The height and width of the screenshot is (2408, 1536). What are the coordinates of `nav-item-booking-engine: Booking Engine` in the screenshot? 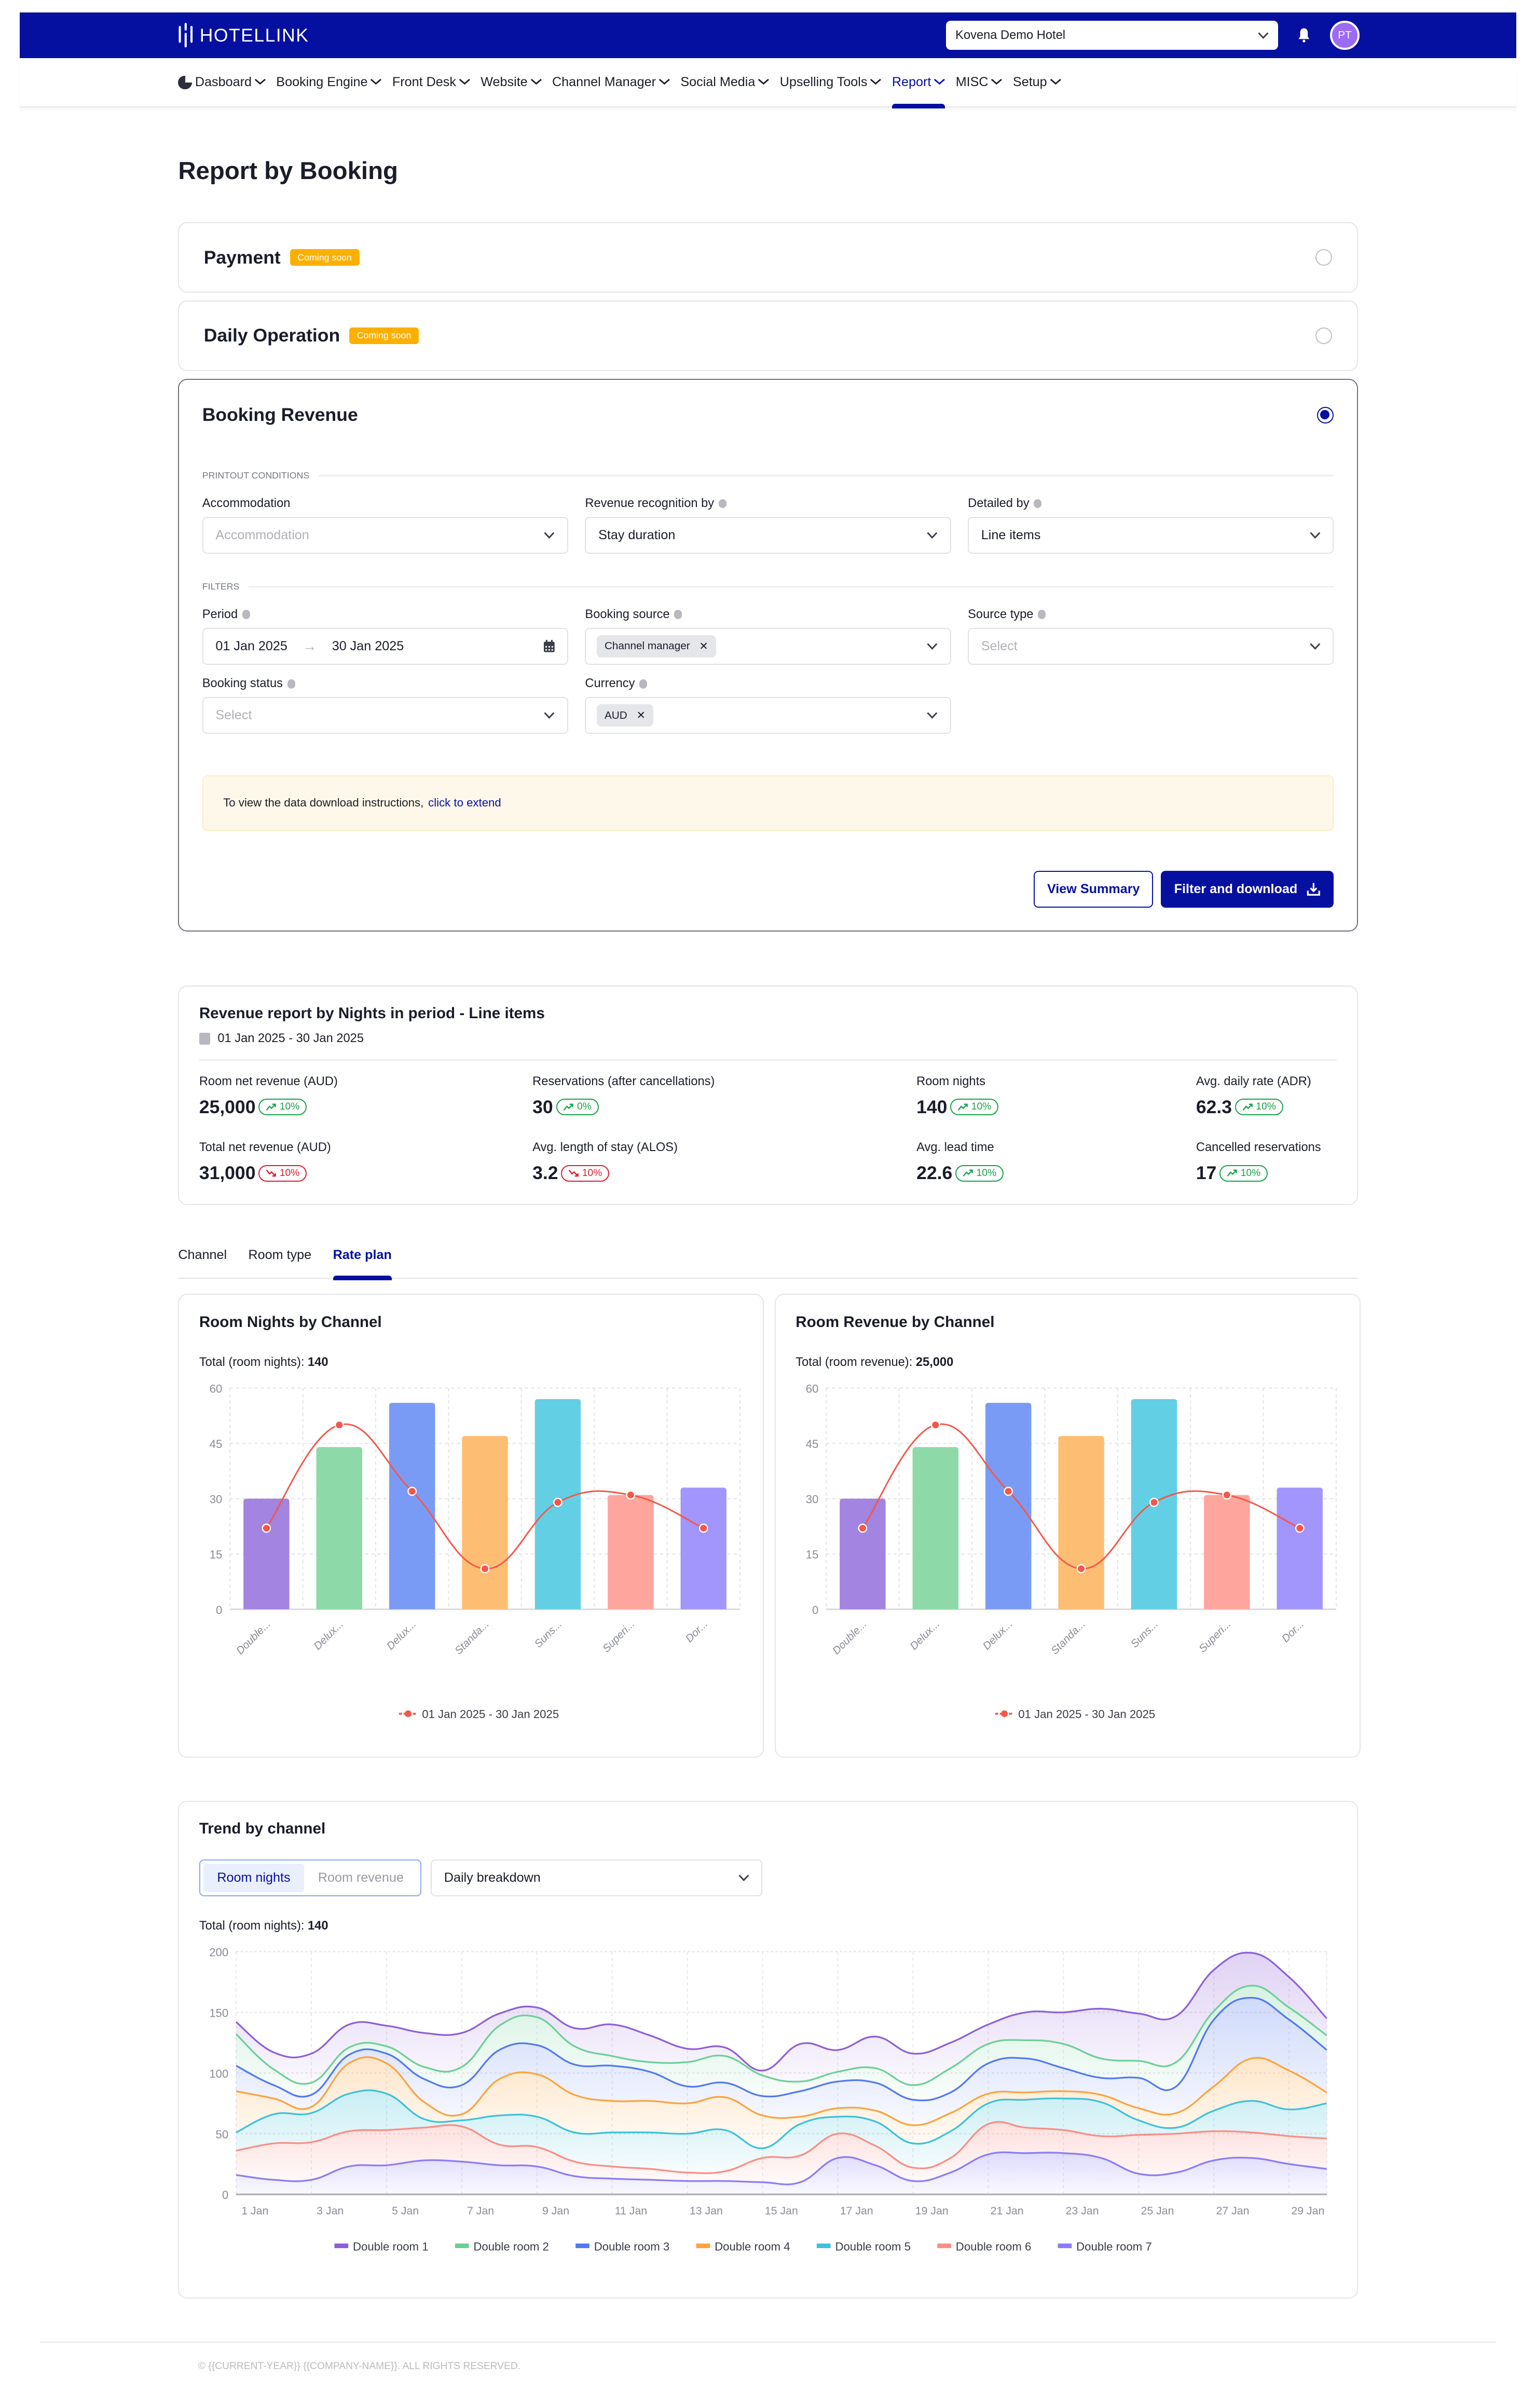 It's located at (329, 82).